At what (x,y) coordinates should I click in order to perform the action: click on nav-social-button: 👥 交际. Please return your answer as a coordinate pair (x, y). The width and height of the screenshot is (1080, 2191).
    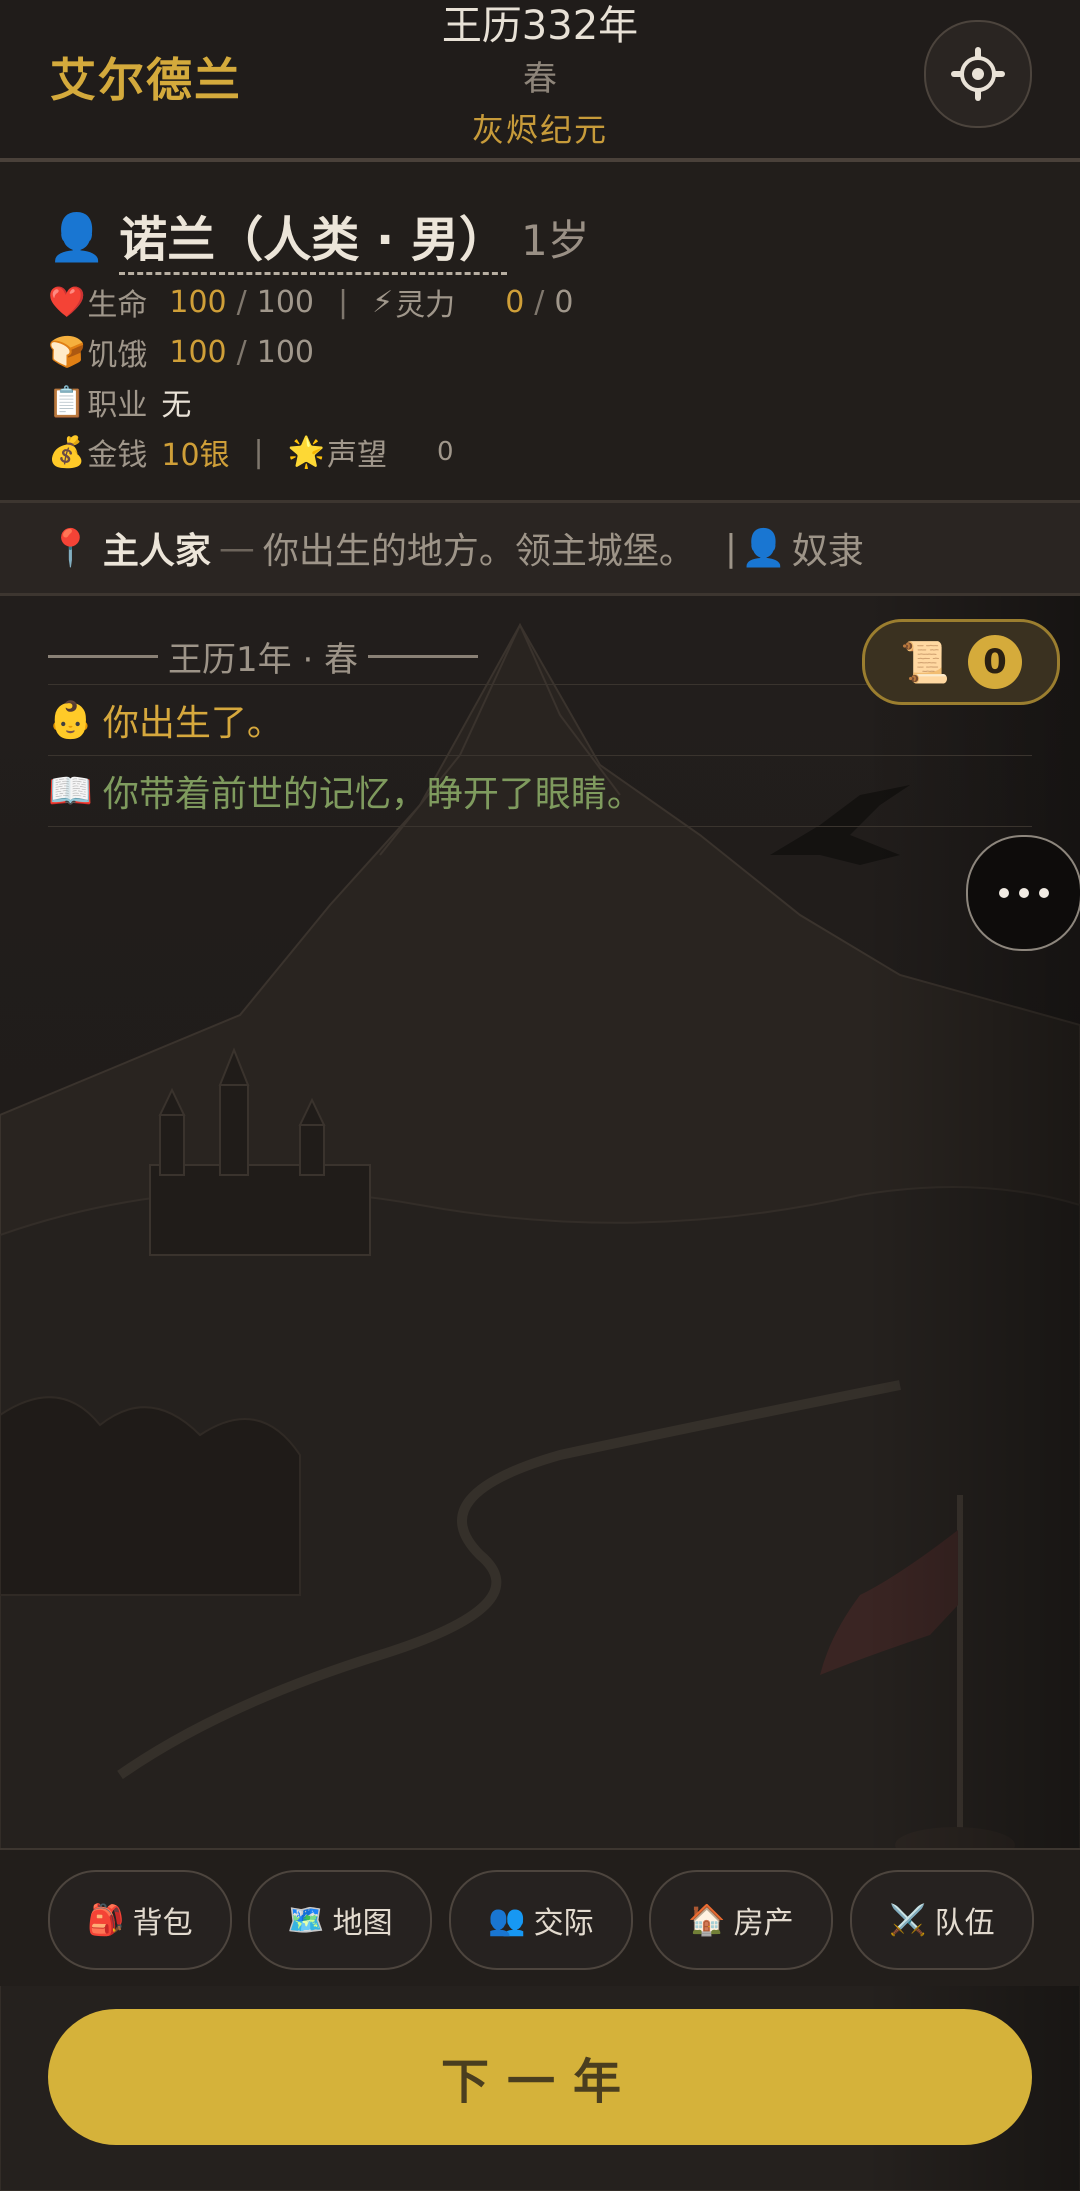
    Looking at the image, I should click on (541, 1920).